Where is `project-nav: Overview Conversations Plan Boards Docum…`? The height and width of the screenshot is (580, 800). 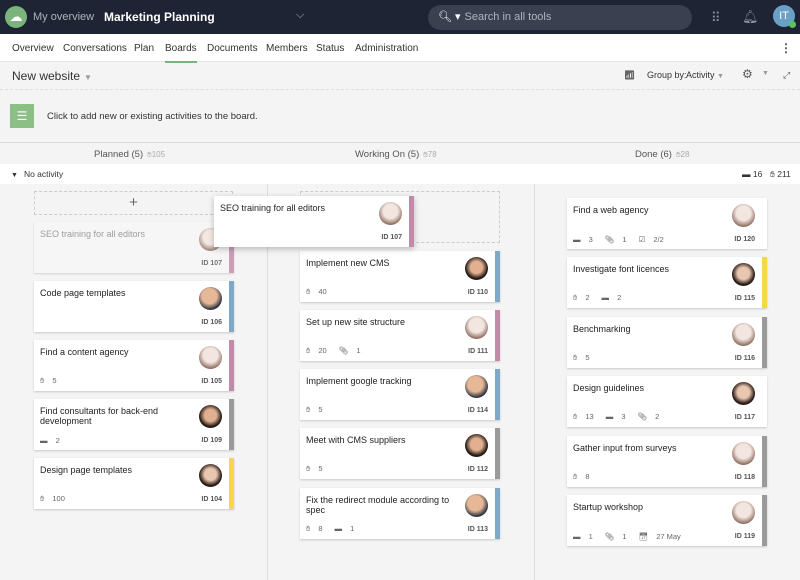 project-nav: Overview Conversations Plan Boards Docum… is located at coordinates (400, 48).